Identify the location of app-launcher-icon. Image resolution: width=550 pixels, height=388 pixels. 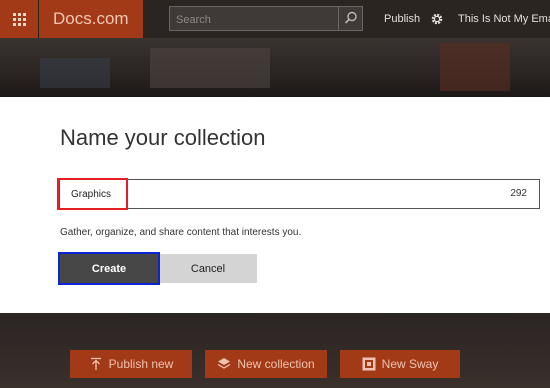
(19, 19).